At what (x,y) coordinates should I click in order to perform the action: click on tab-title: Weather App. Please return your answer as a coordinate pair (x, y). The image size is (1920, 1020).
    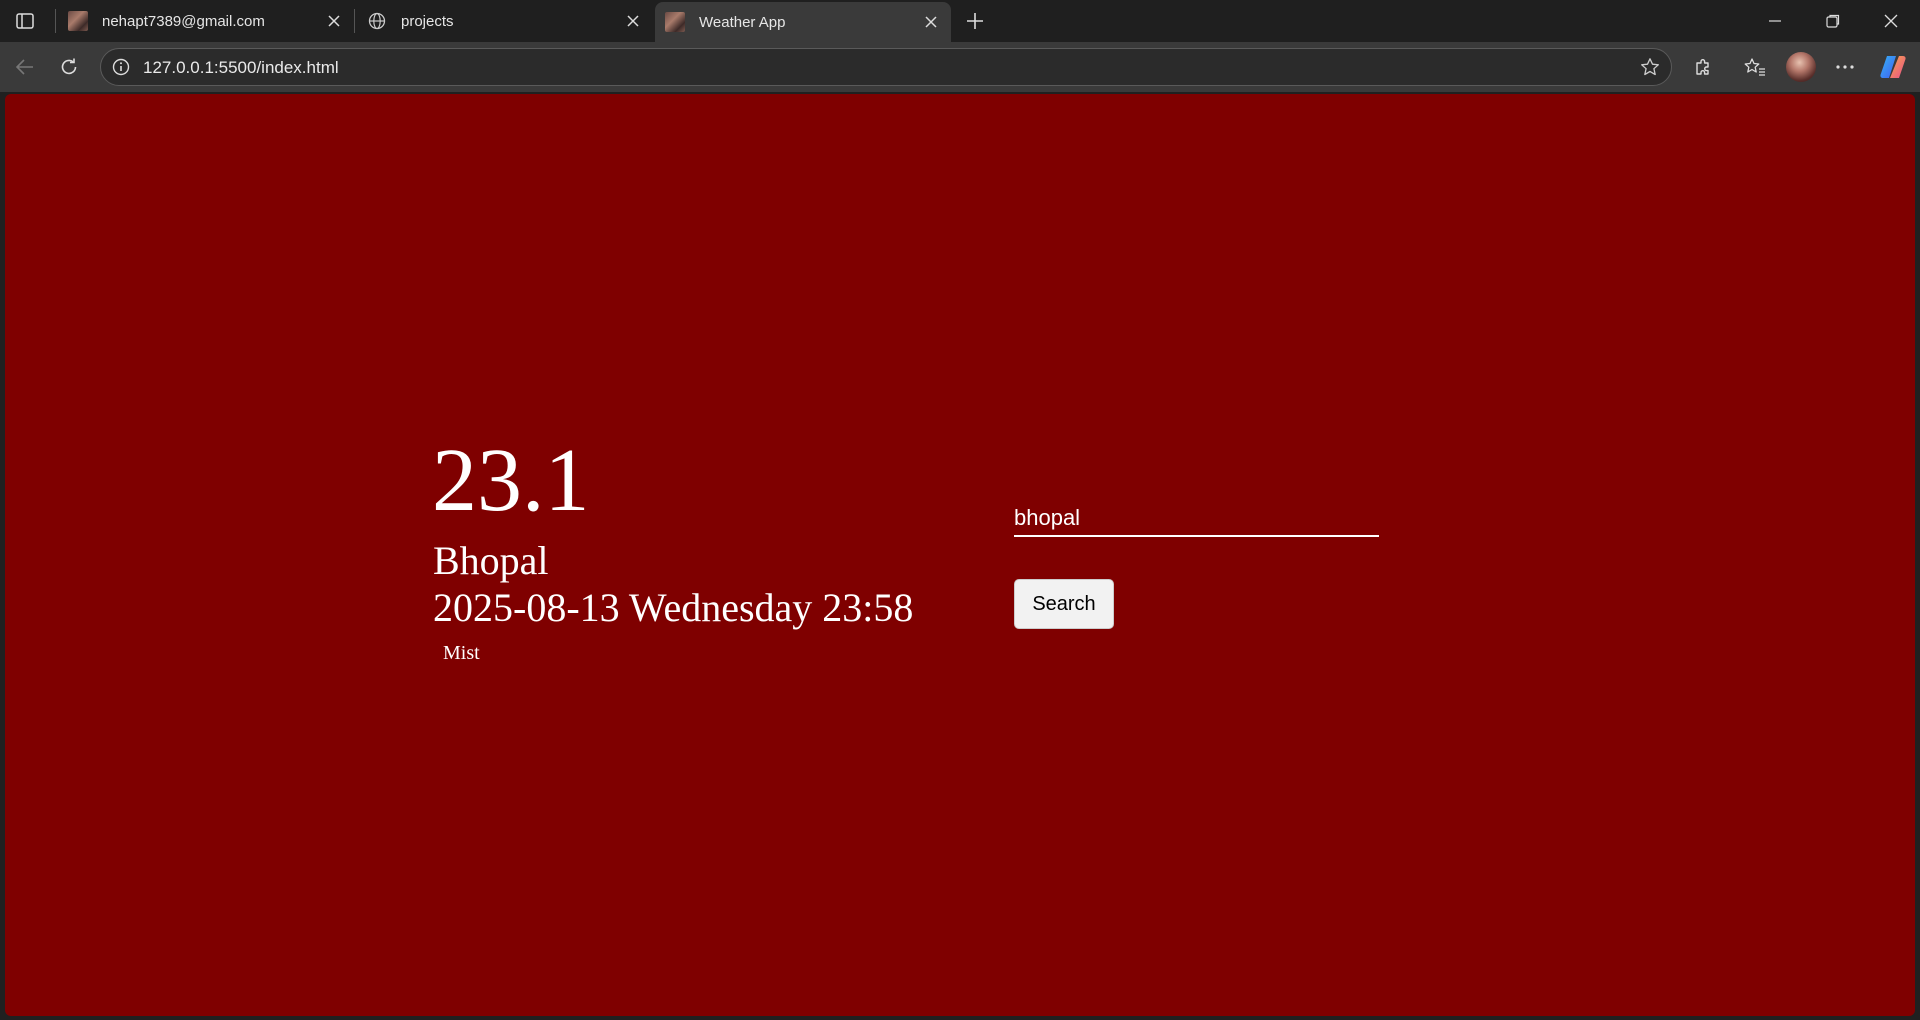
    Looking at the image, I should click on (742, 22).